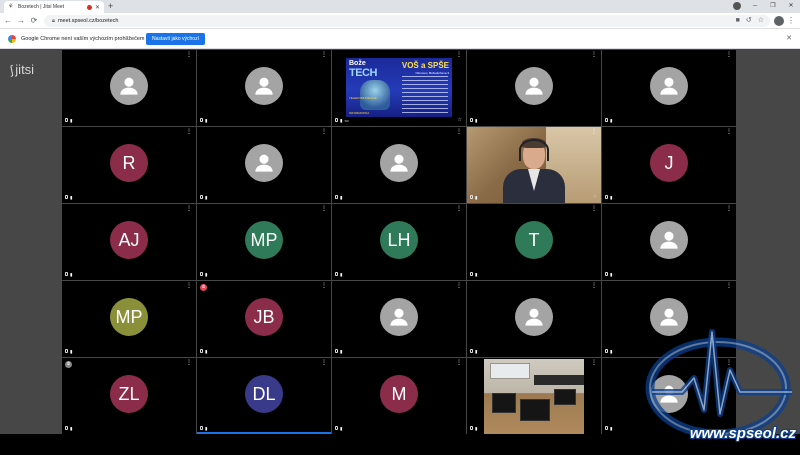 This screenshot has height=455, width=800. What do you see at coordinates (12, 39) in the screenshot?
I see `chrome-logo-icon` at bounding box center [12, 39].